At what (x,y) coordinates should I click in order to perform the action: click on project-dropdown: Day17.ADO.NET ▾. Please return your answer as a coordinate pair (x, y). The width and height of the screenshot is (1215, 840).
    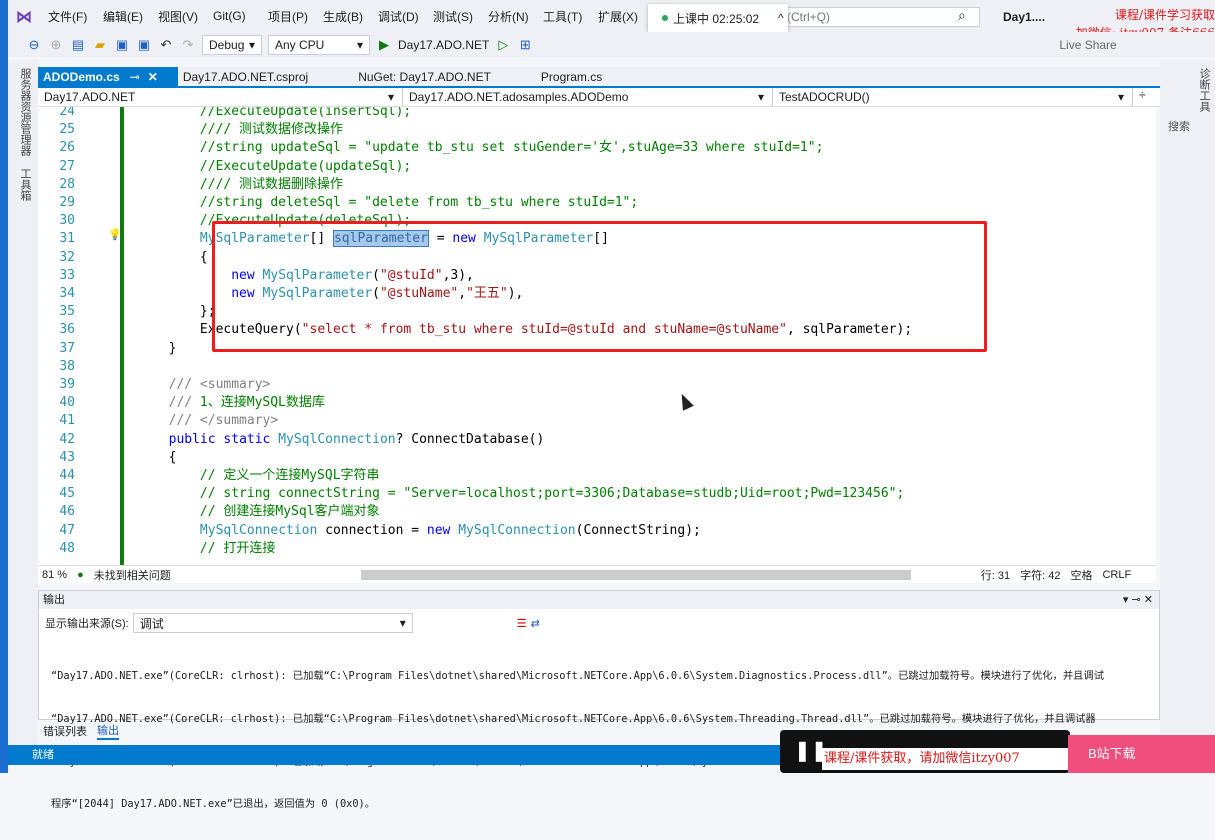
    Looking at the image, I should click on (220, 97).